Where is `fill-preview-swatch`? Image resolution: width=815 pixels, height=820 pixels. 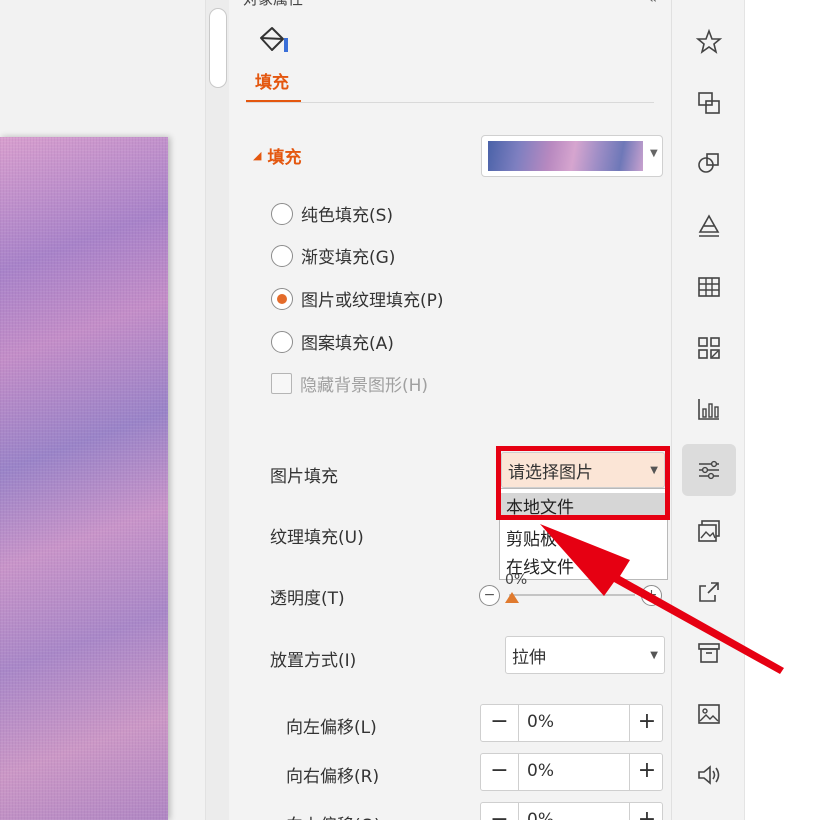 fill-preview-swatch is located at coordinates (565, 156).